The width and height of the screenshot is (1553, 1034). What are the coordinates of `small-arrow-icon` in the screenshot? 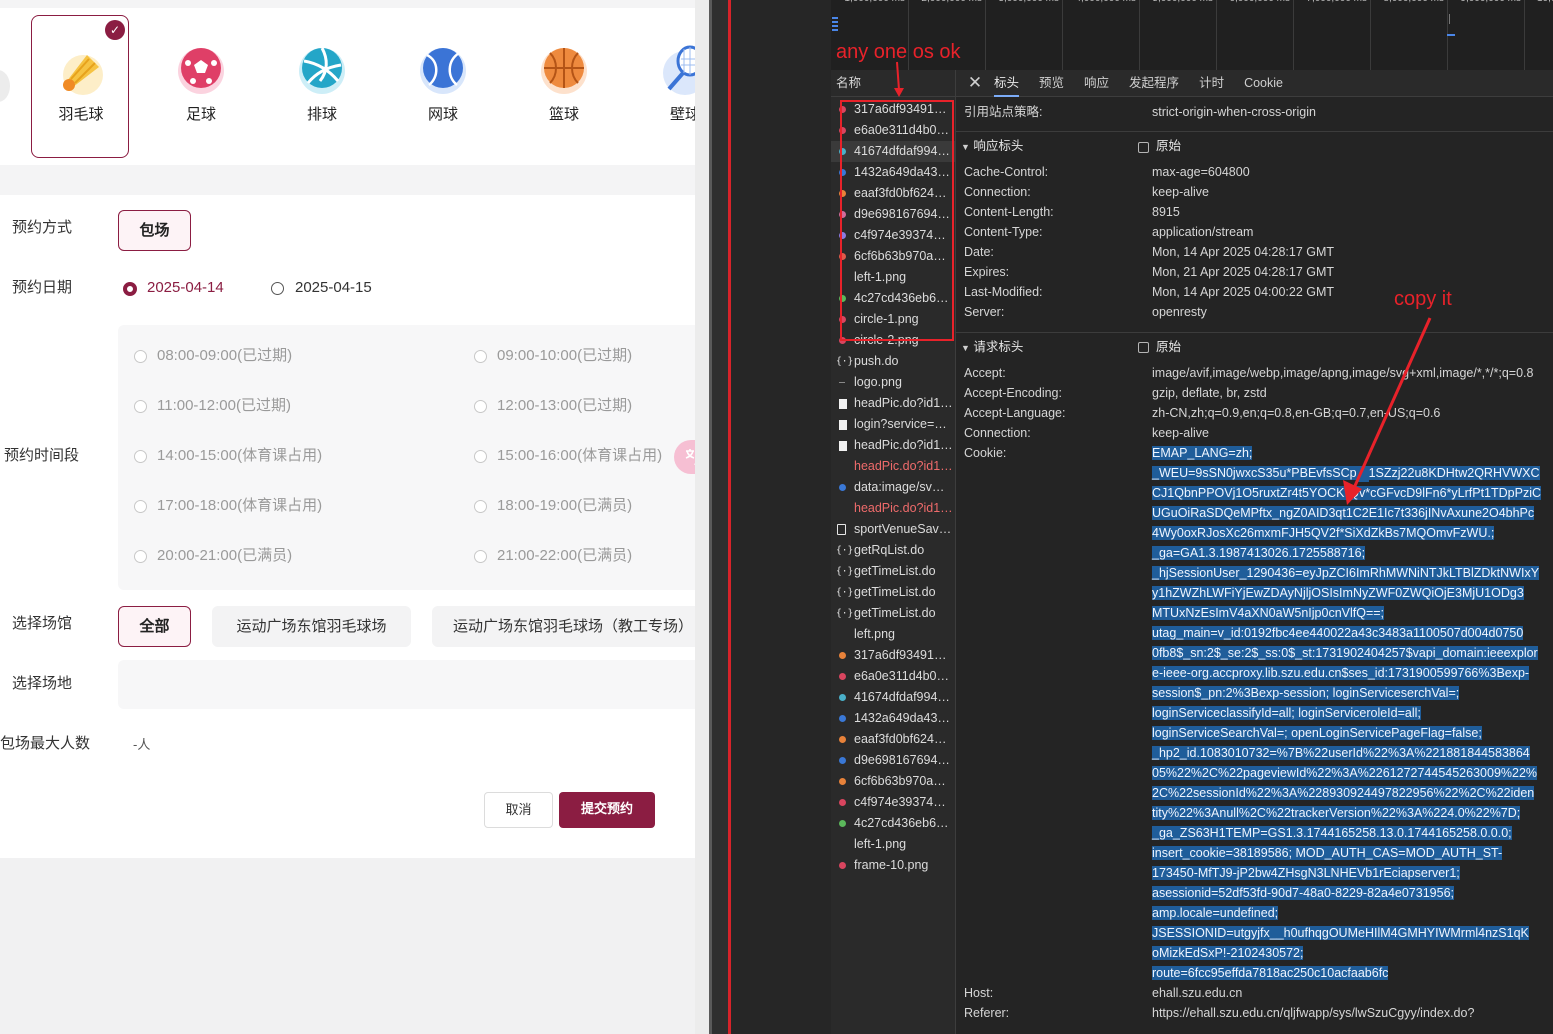 It's located at (899, 79).